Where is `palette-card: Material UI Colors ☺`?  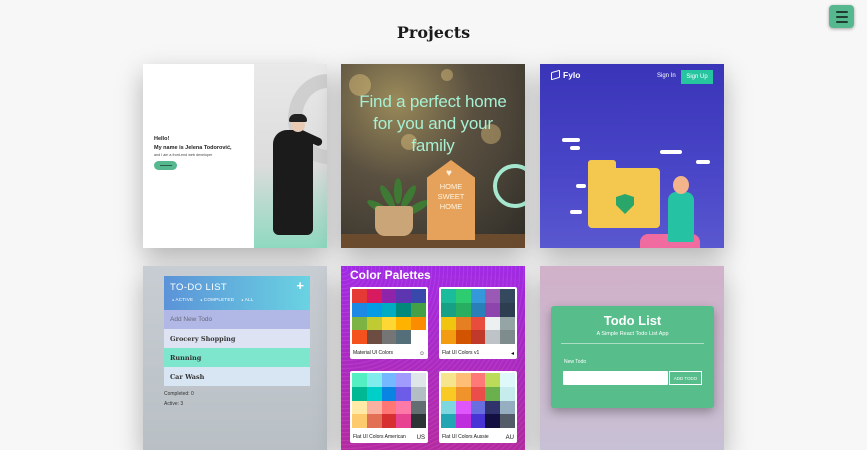 palette-card: Material UI Colors ☺ is located at coordinates (389, 323).